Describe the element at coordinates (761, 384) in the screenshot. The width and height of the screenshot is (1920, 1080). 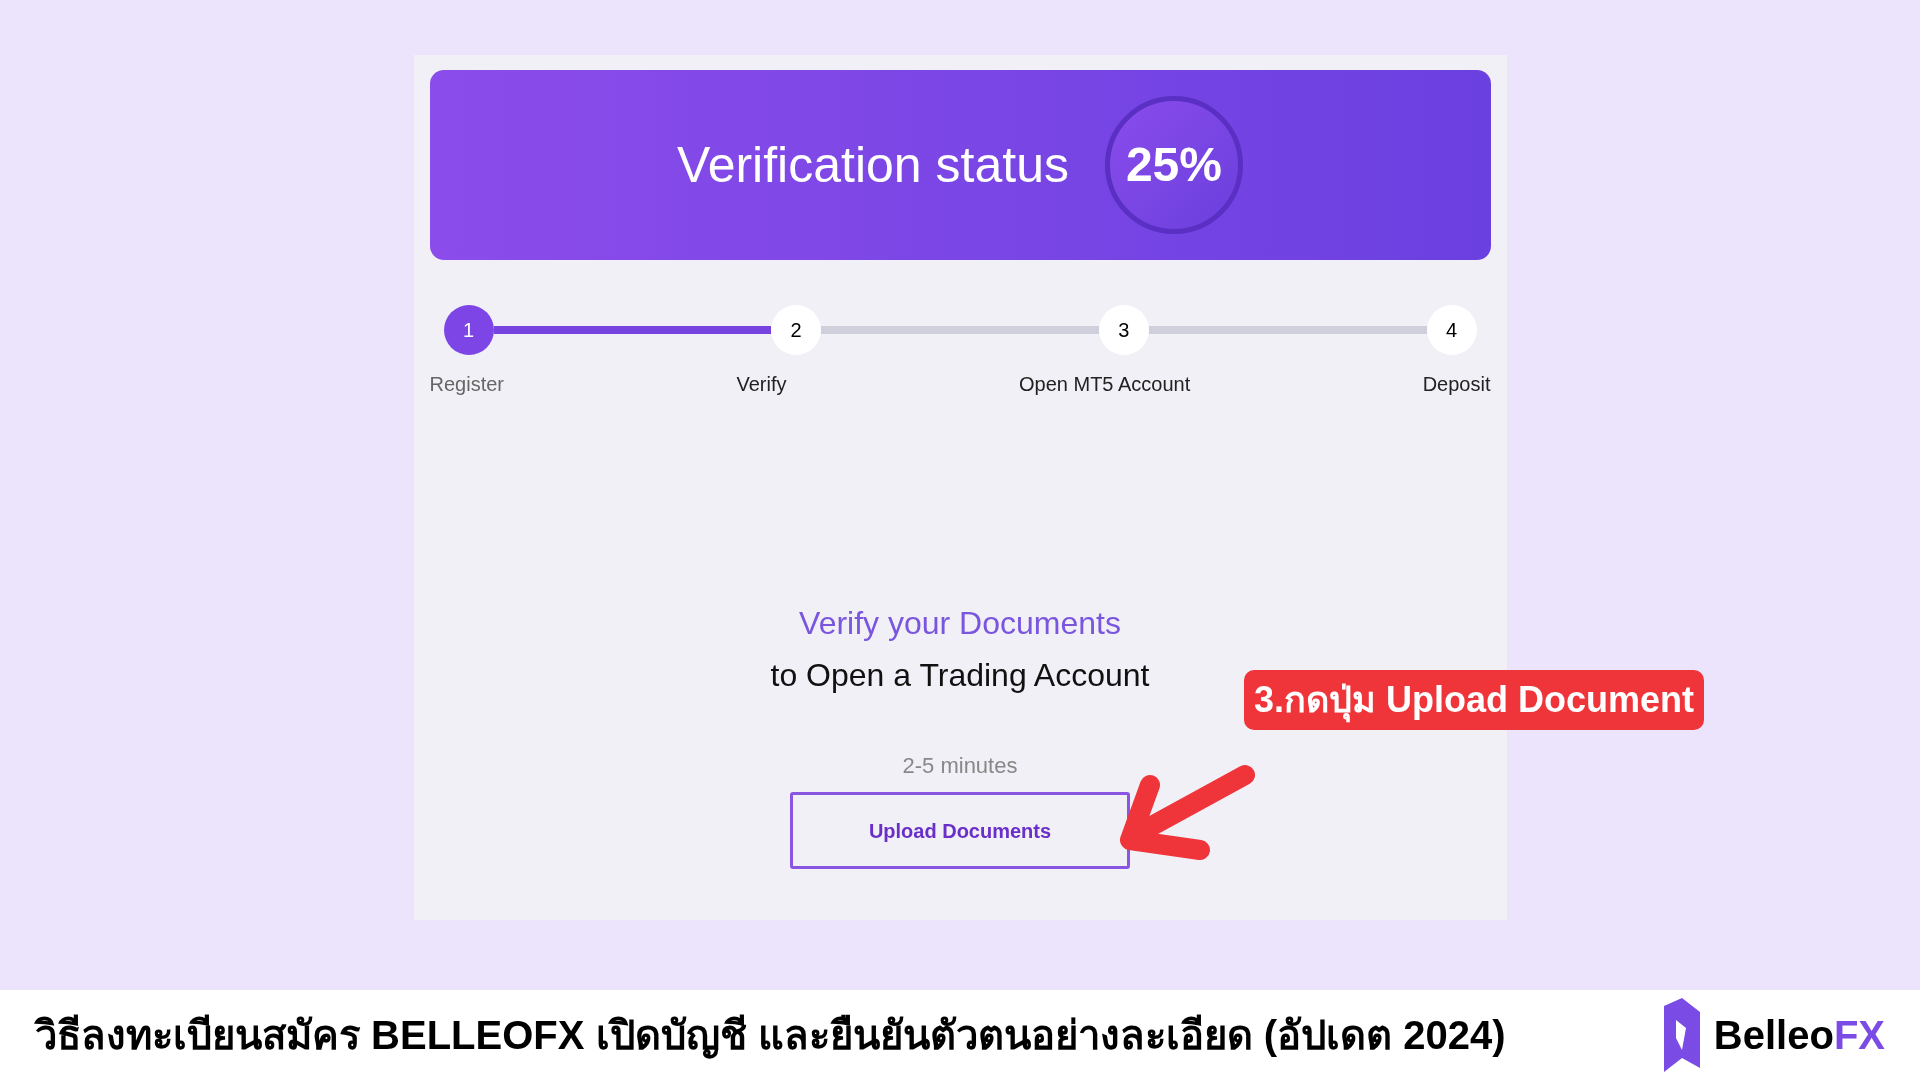
I see `step-label: Verify` at that location.